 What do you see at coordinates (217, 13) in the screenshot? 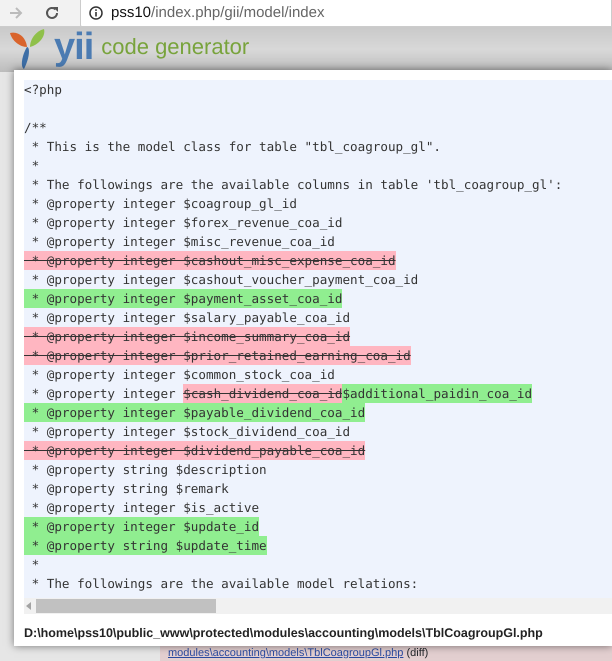
I see `url-text: pss10/index.php/gii/model/index` at bounding box center [217, 13].